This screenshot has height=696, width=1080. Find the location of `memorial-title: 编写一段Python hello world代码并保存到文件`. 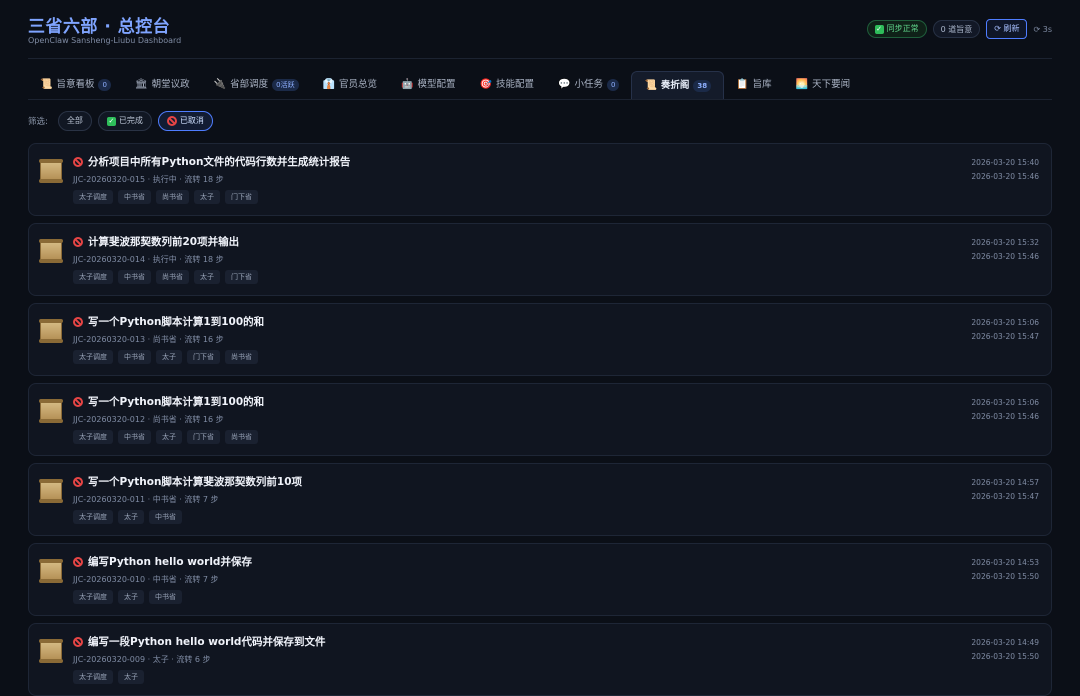

memorial-title: 编写一段Python hello world代码并保存到文件 is located at coordinates (207, 642).